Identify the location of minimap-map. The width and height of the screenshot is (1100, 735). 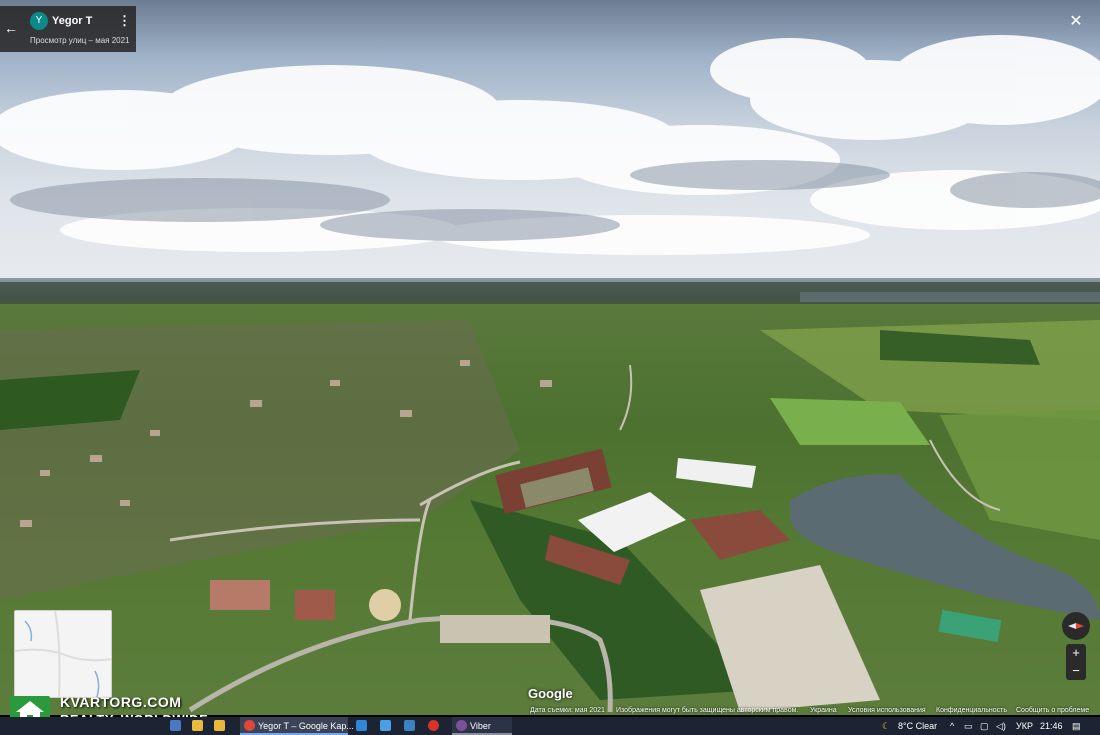
(63, 654).